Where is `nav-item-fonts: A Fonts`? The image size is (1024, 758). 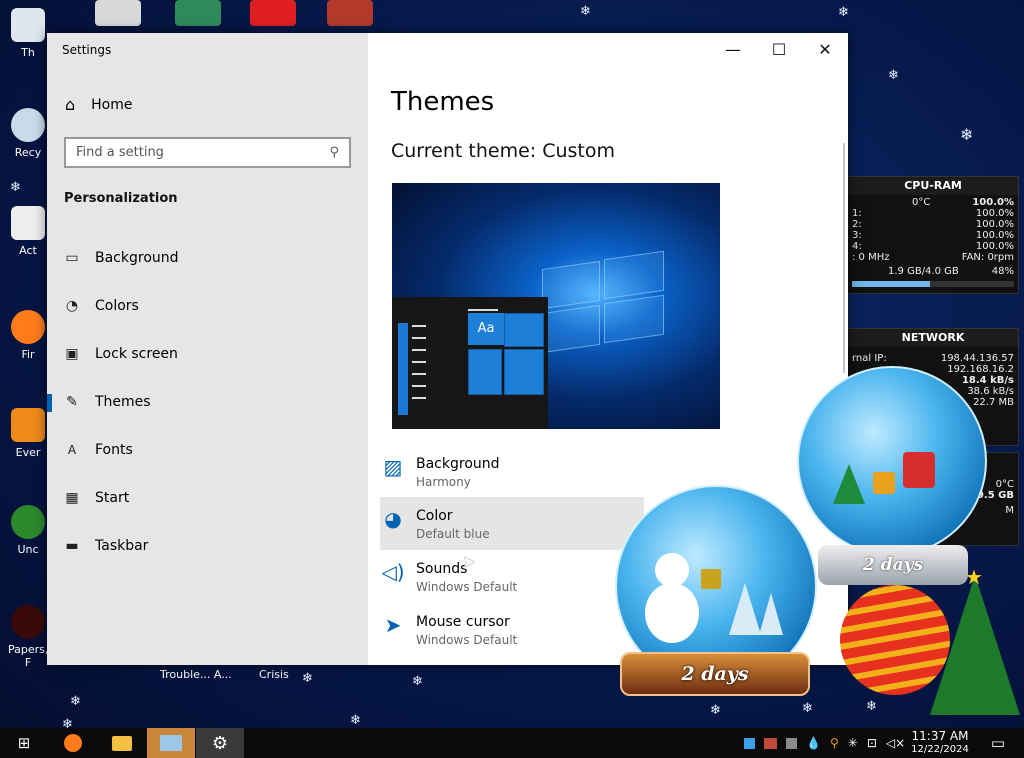 nav-item-fonts: A Fonts is located at coordinates (207, 450).